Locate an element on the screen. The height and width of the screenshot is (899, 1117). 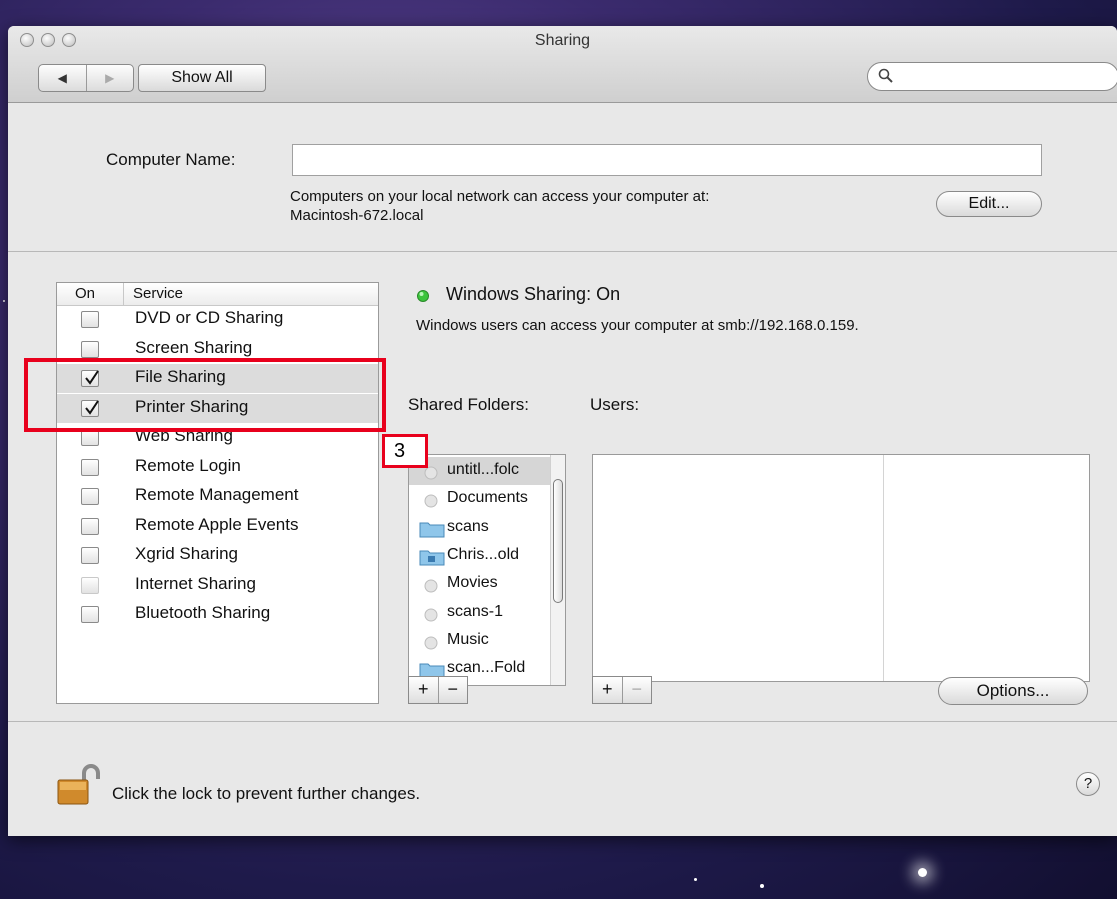
service-label: Screen Sharing is located at coordinates (194, 347).